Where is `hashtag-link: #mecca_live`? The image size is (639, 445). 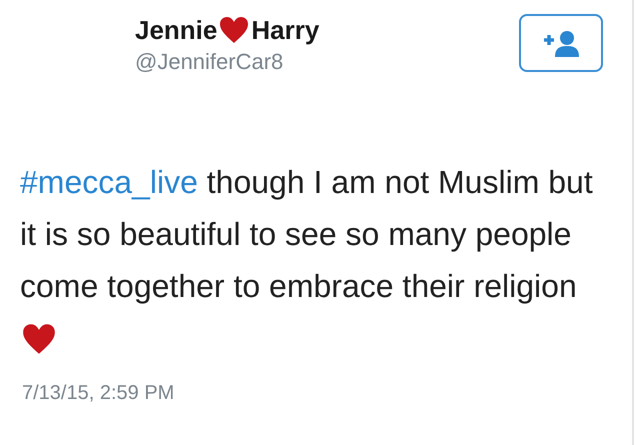 hashtag-link: #mecca_live is located at coordinates (109, 182).